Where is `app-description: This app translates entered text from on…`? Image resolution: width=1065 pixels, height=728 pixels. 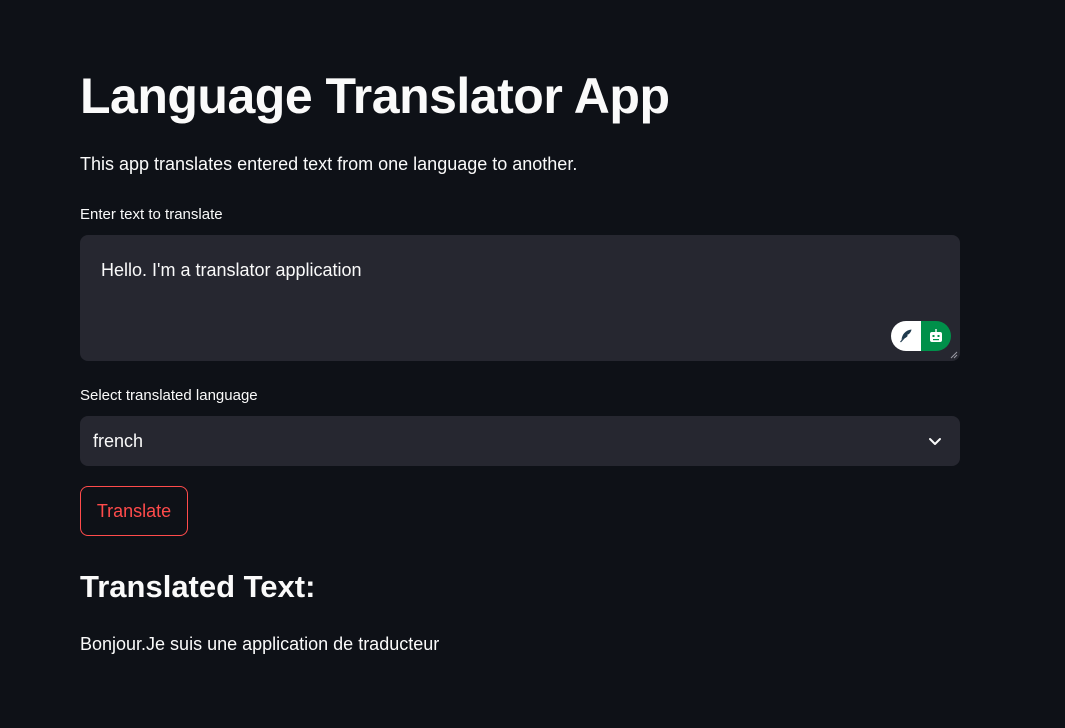 app-description: This app translates entered text from on… is located at coordinates (329, 164).